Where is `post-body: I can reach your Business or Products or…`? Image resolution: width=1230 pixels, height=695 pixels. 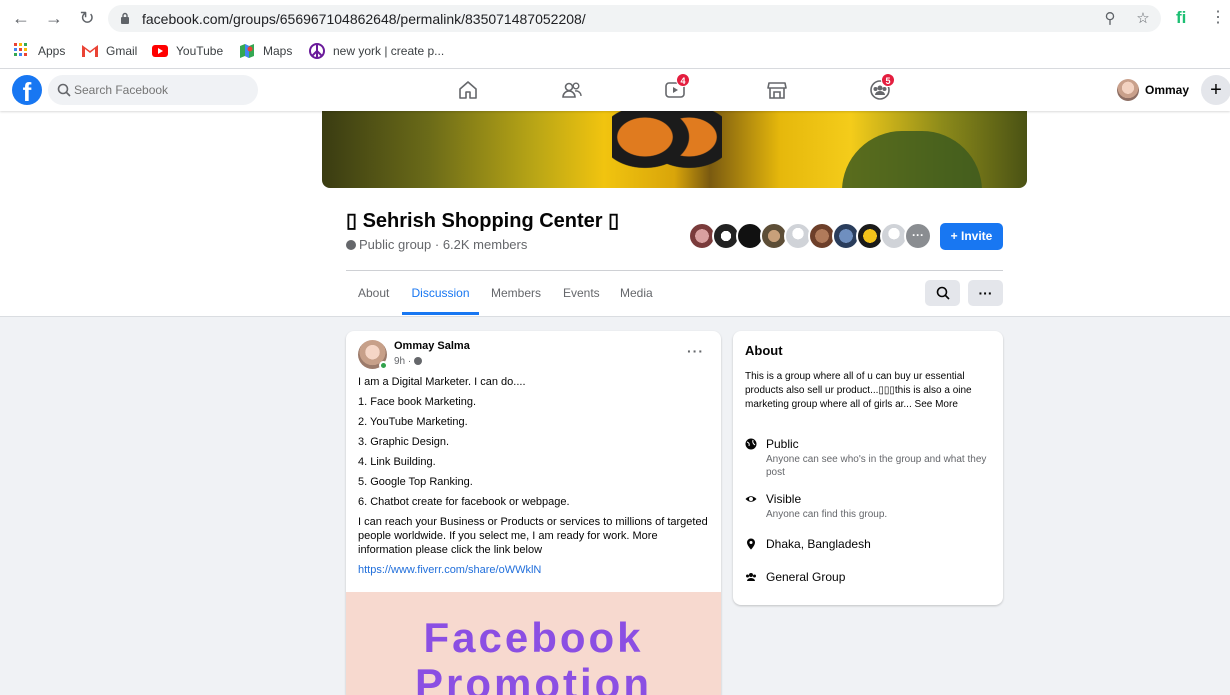 post-body: I can reach your Business or Products or… is located at coordinates (533, 536).